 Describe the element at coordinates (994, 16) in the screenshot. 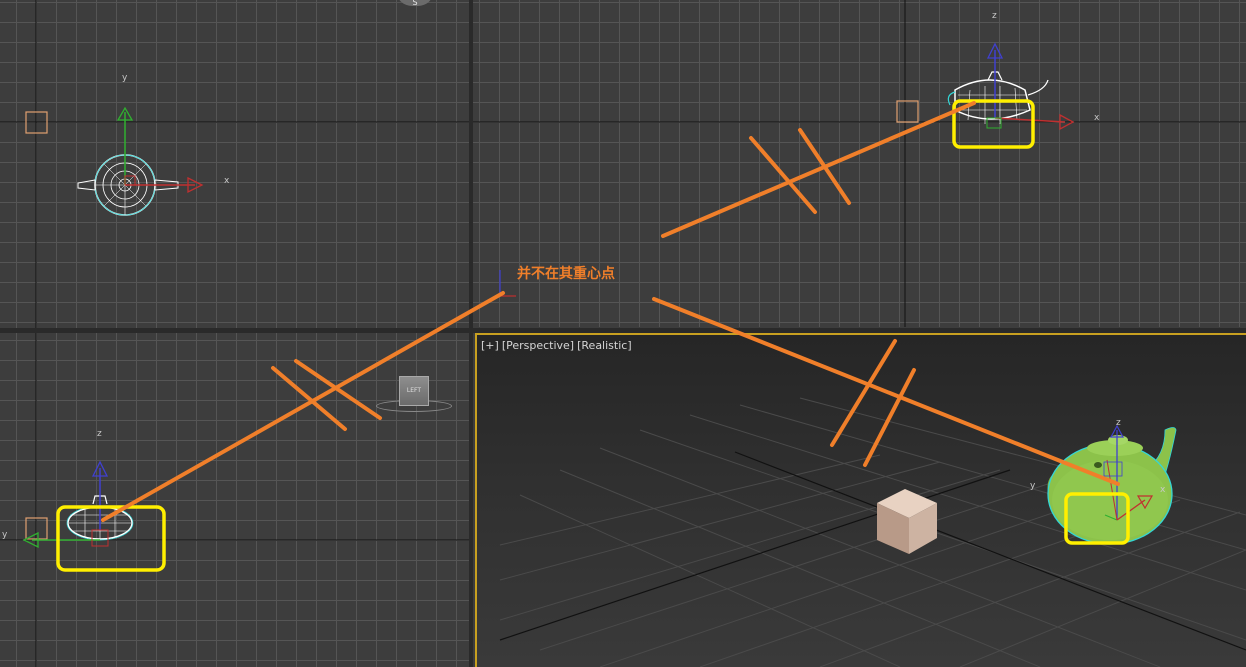

I see `front-z-label: z` at that location.